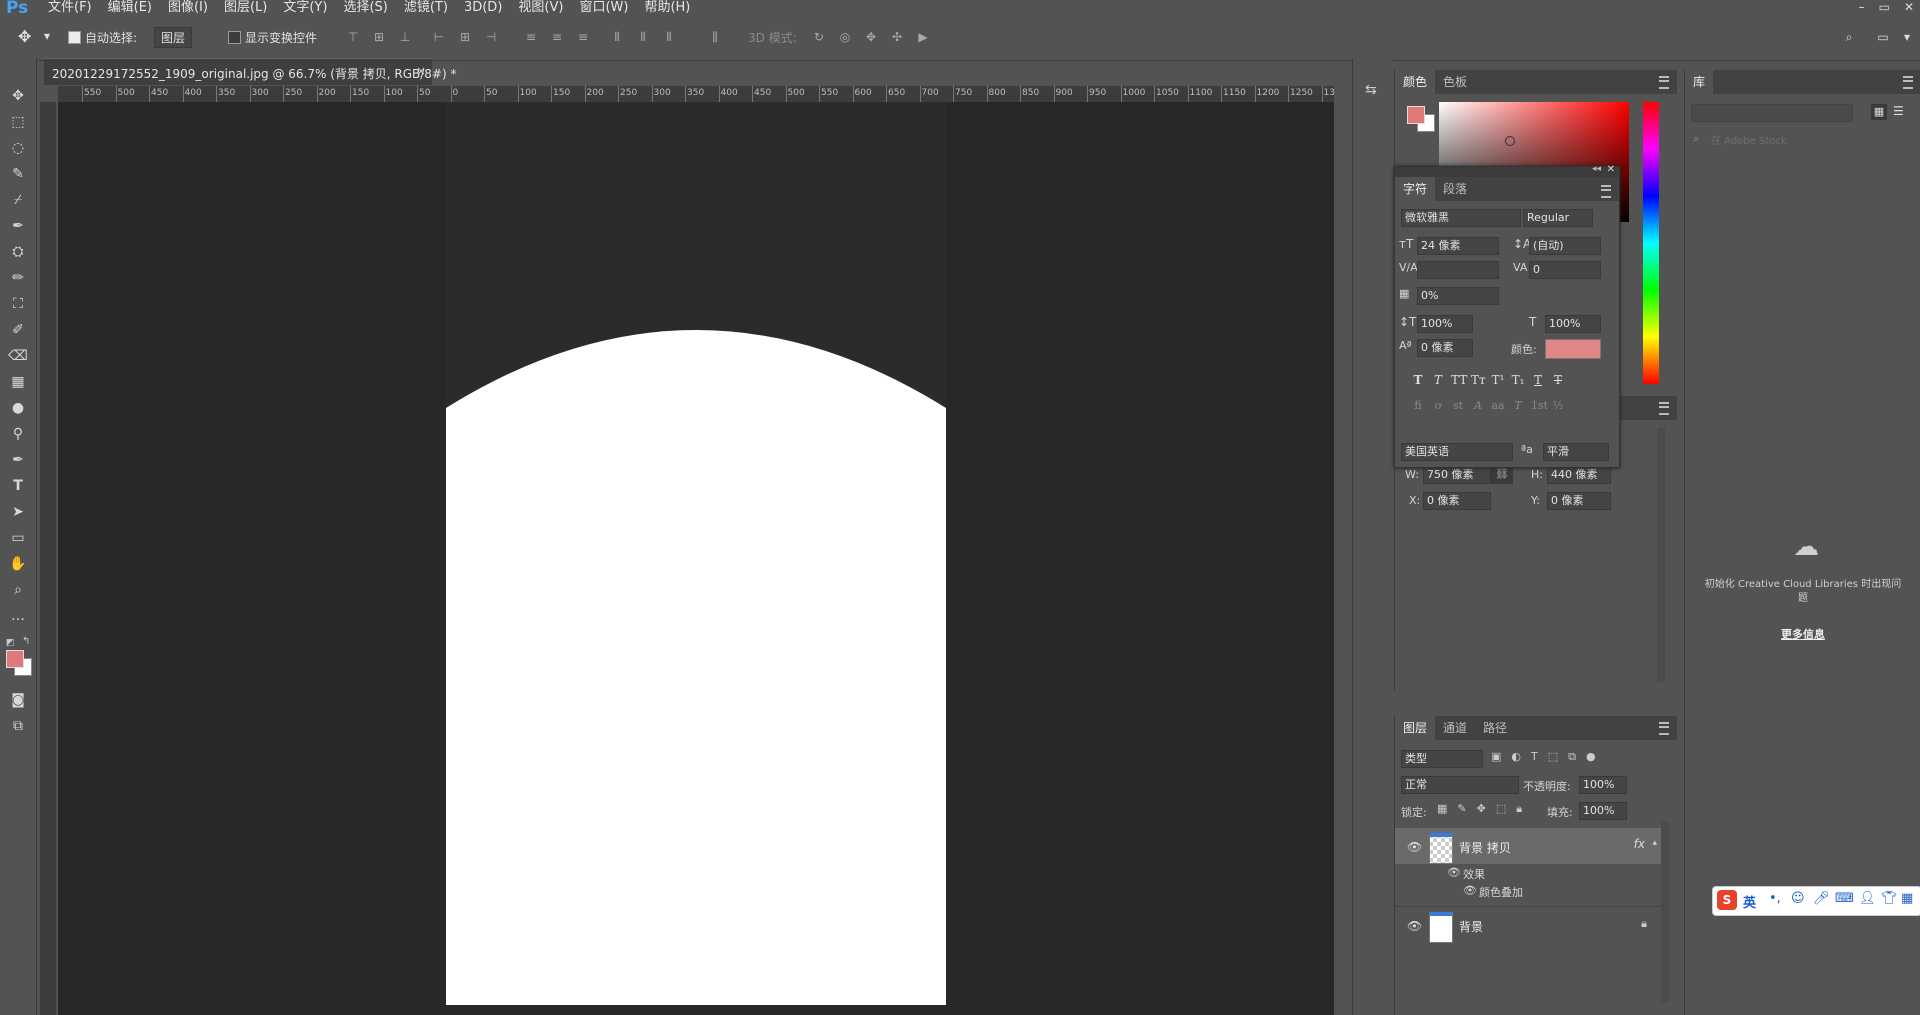 The image size is (1920, 1015). What do you see at coordinates (1889, 898) in the screenshot?
I see `skin-icon: 👕︎` at bounding box center [1889, 898].